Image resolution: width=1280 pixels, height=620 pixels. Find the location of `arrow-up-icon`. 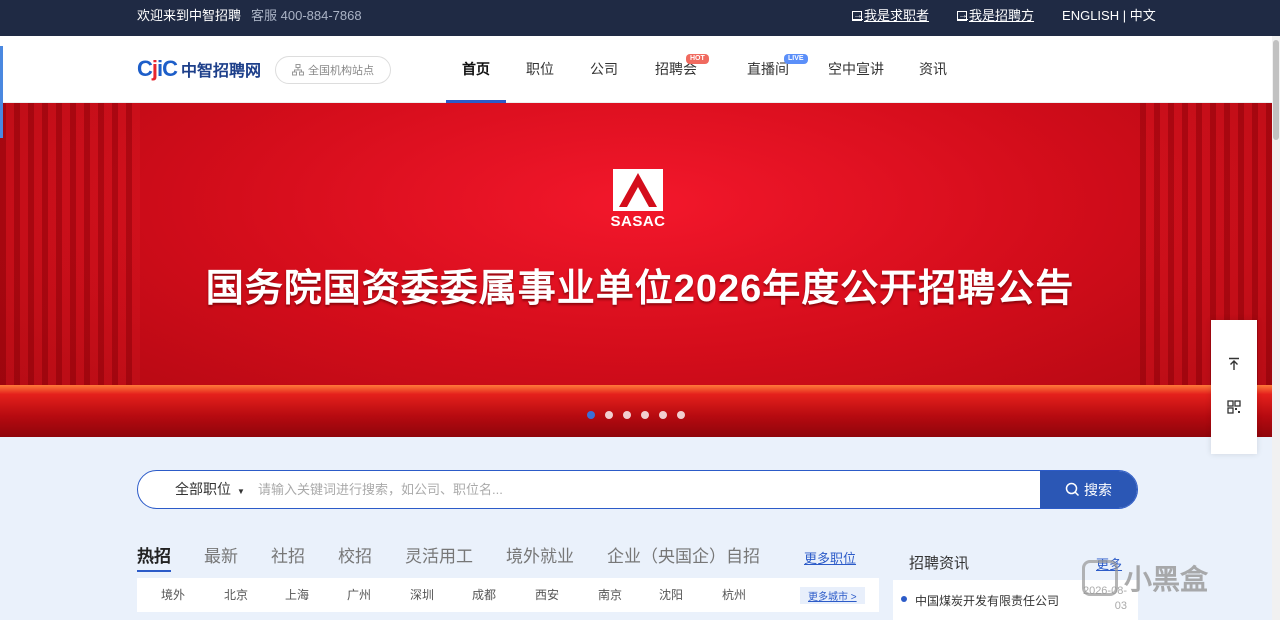

arrow-up-icon is located at coordinates (1234, 363).